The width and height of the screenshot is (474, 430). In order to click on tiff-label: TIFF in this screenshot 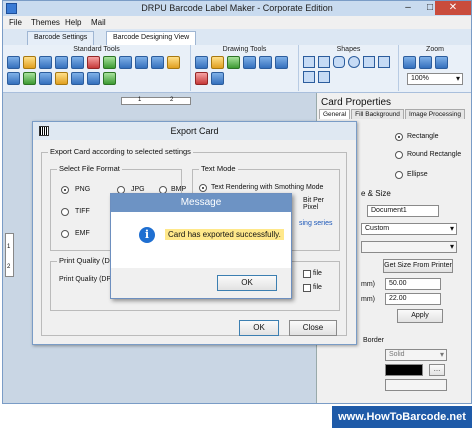, I will do `click(82, 211)`.